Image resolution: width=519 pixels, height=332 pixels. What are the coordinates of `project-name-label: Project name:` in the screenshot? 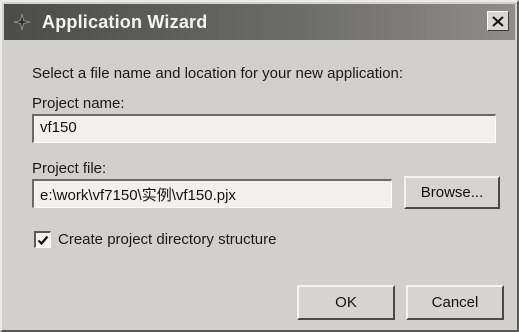 It's located at (78, 103).